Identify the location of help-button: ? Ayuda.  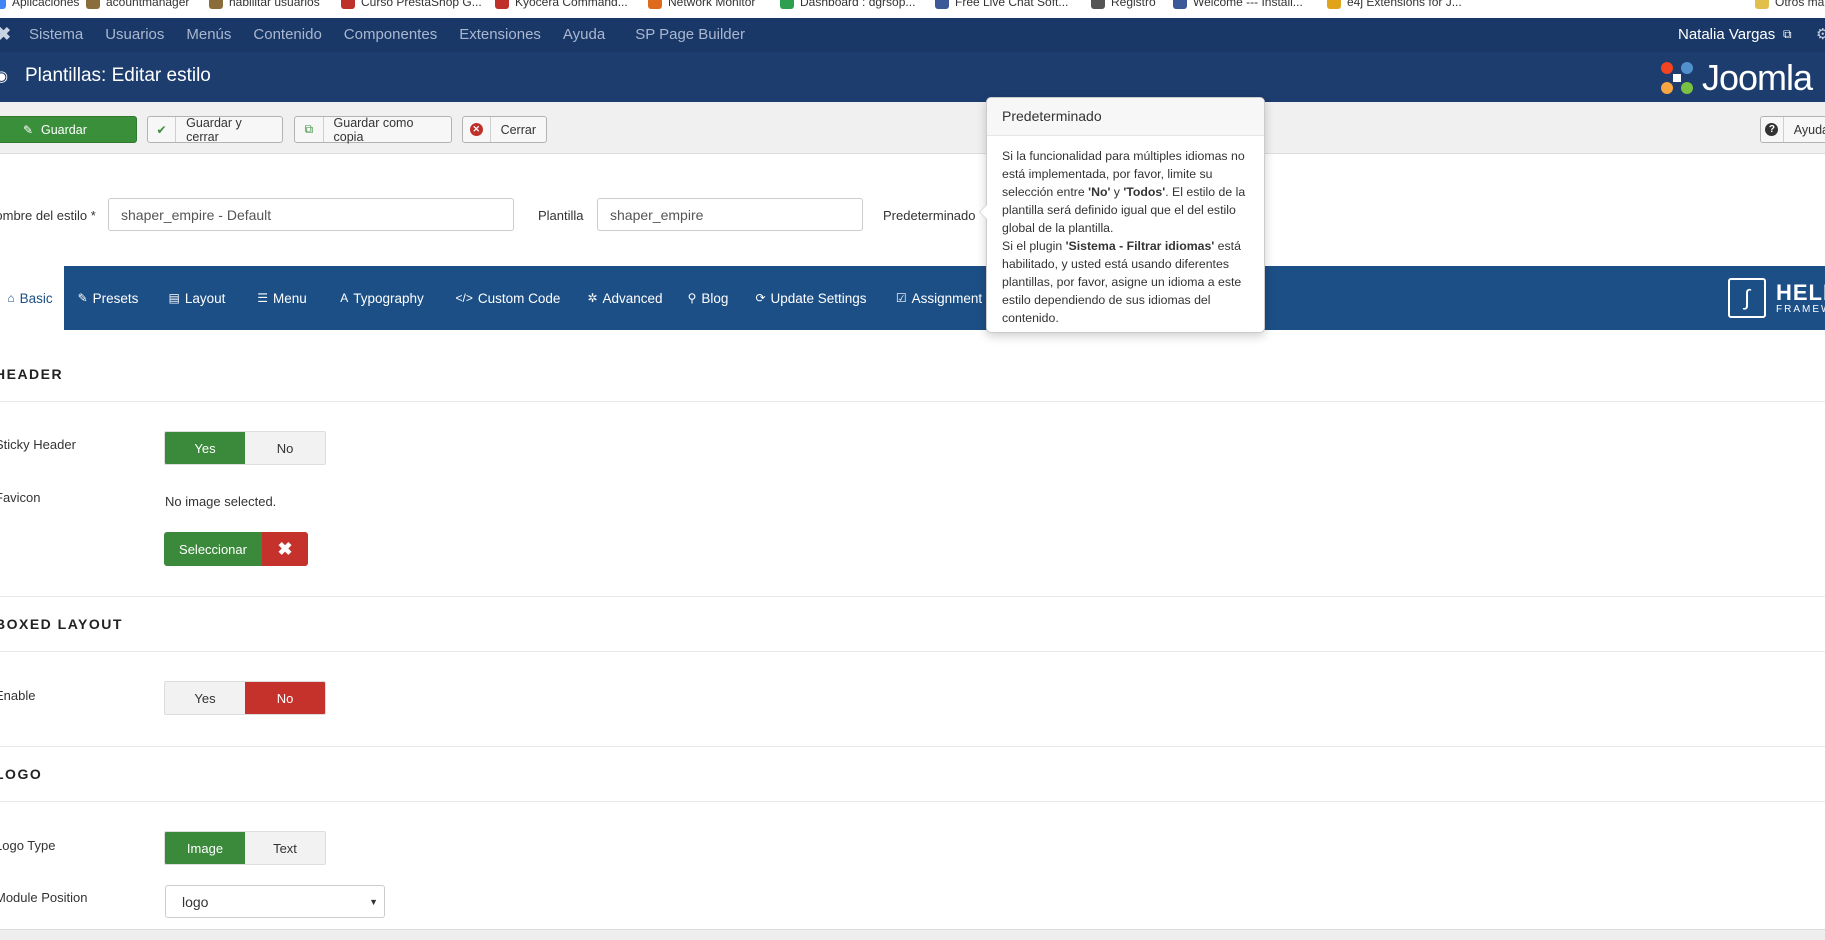
(1792, 129).